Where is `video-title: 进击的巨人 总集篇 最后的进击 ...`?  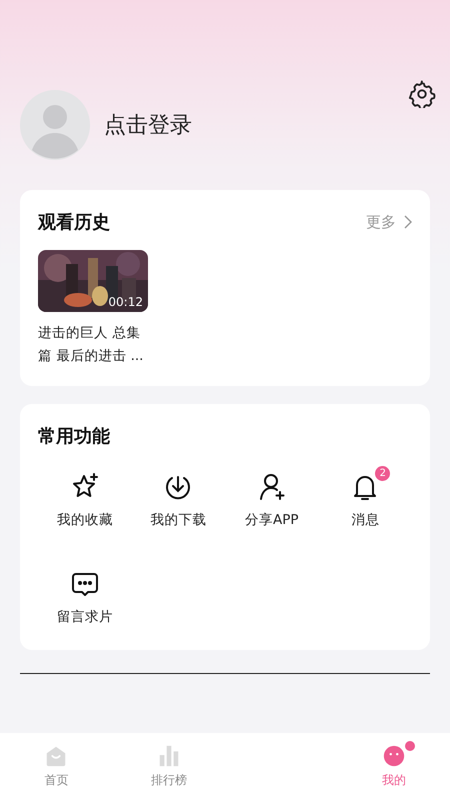
video-title: 进击的巨人 总集篇 最后的进击 ... is located at coordinates (94, 345).